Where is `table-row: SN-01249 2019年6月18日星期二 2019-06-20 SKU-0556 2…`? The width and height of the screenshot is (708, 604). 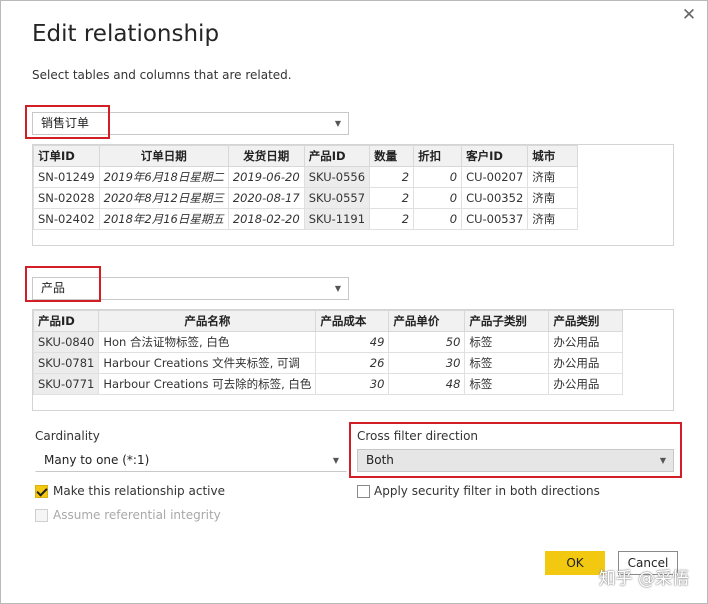 table-row: SN-01249 2019年6月18日星期二 2019-06-20 SKU-0556 2… is located at coordinates (306, 177).